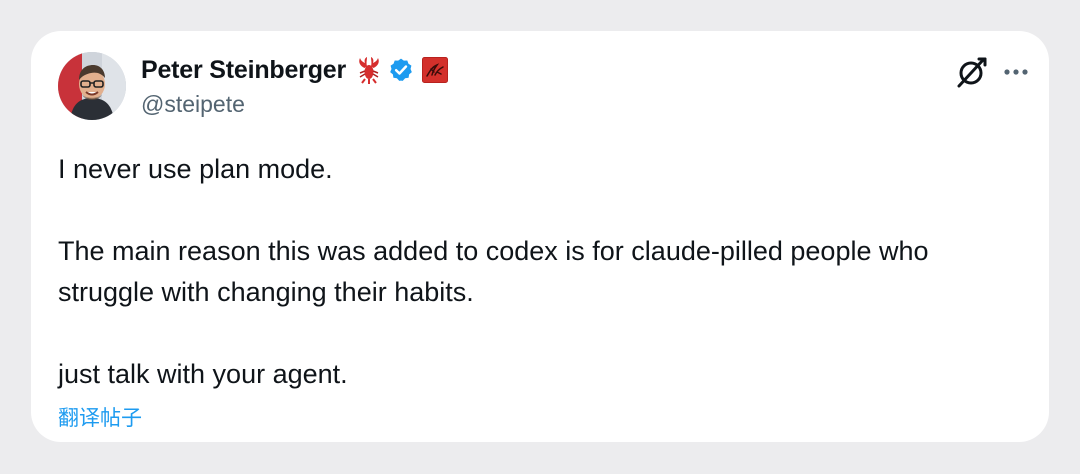 The height and width of the screenshot is (474, 1080). I want to click on avatar, so click(92, 86).